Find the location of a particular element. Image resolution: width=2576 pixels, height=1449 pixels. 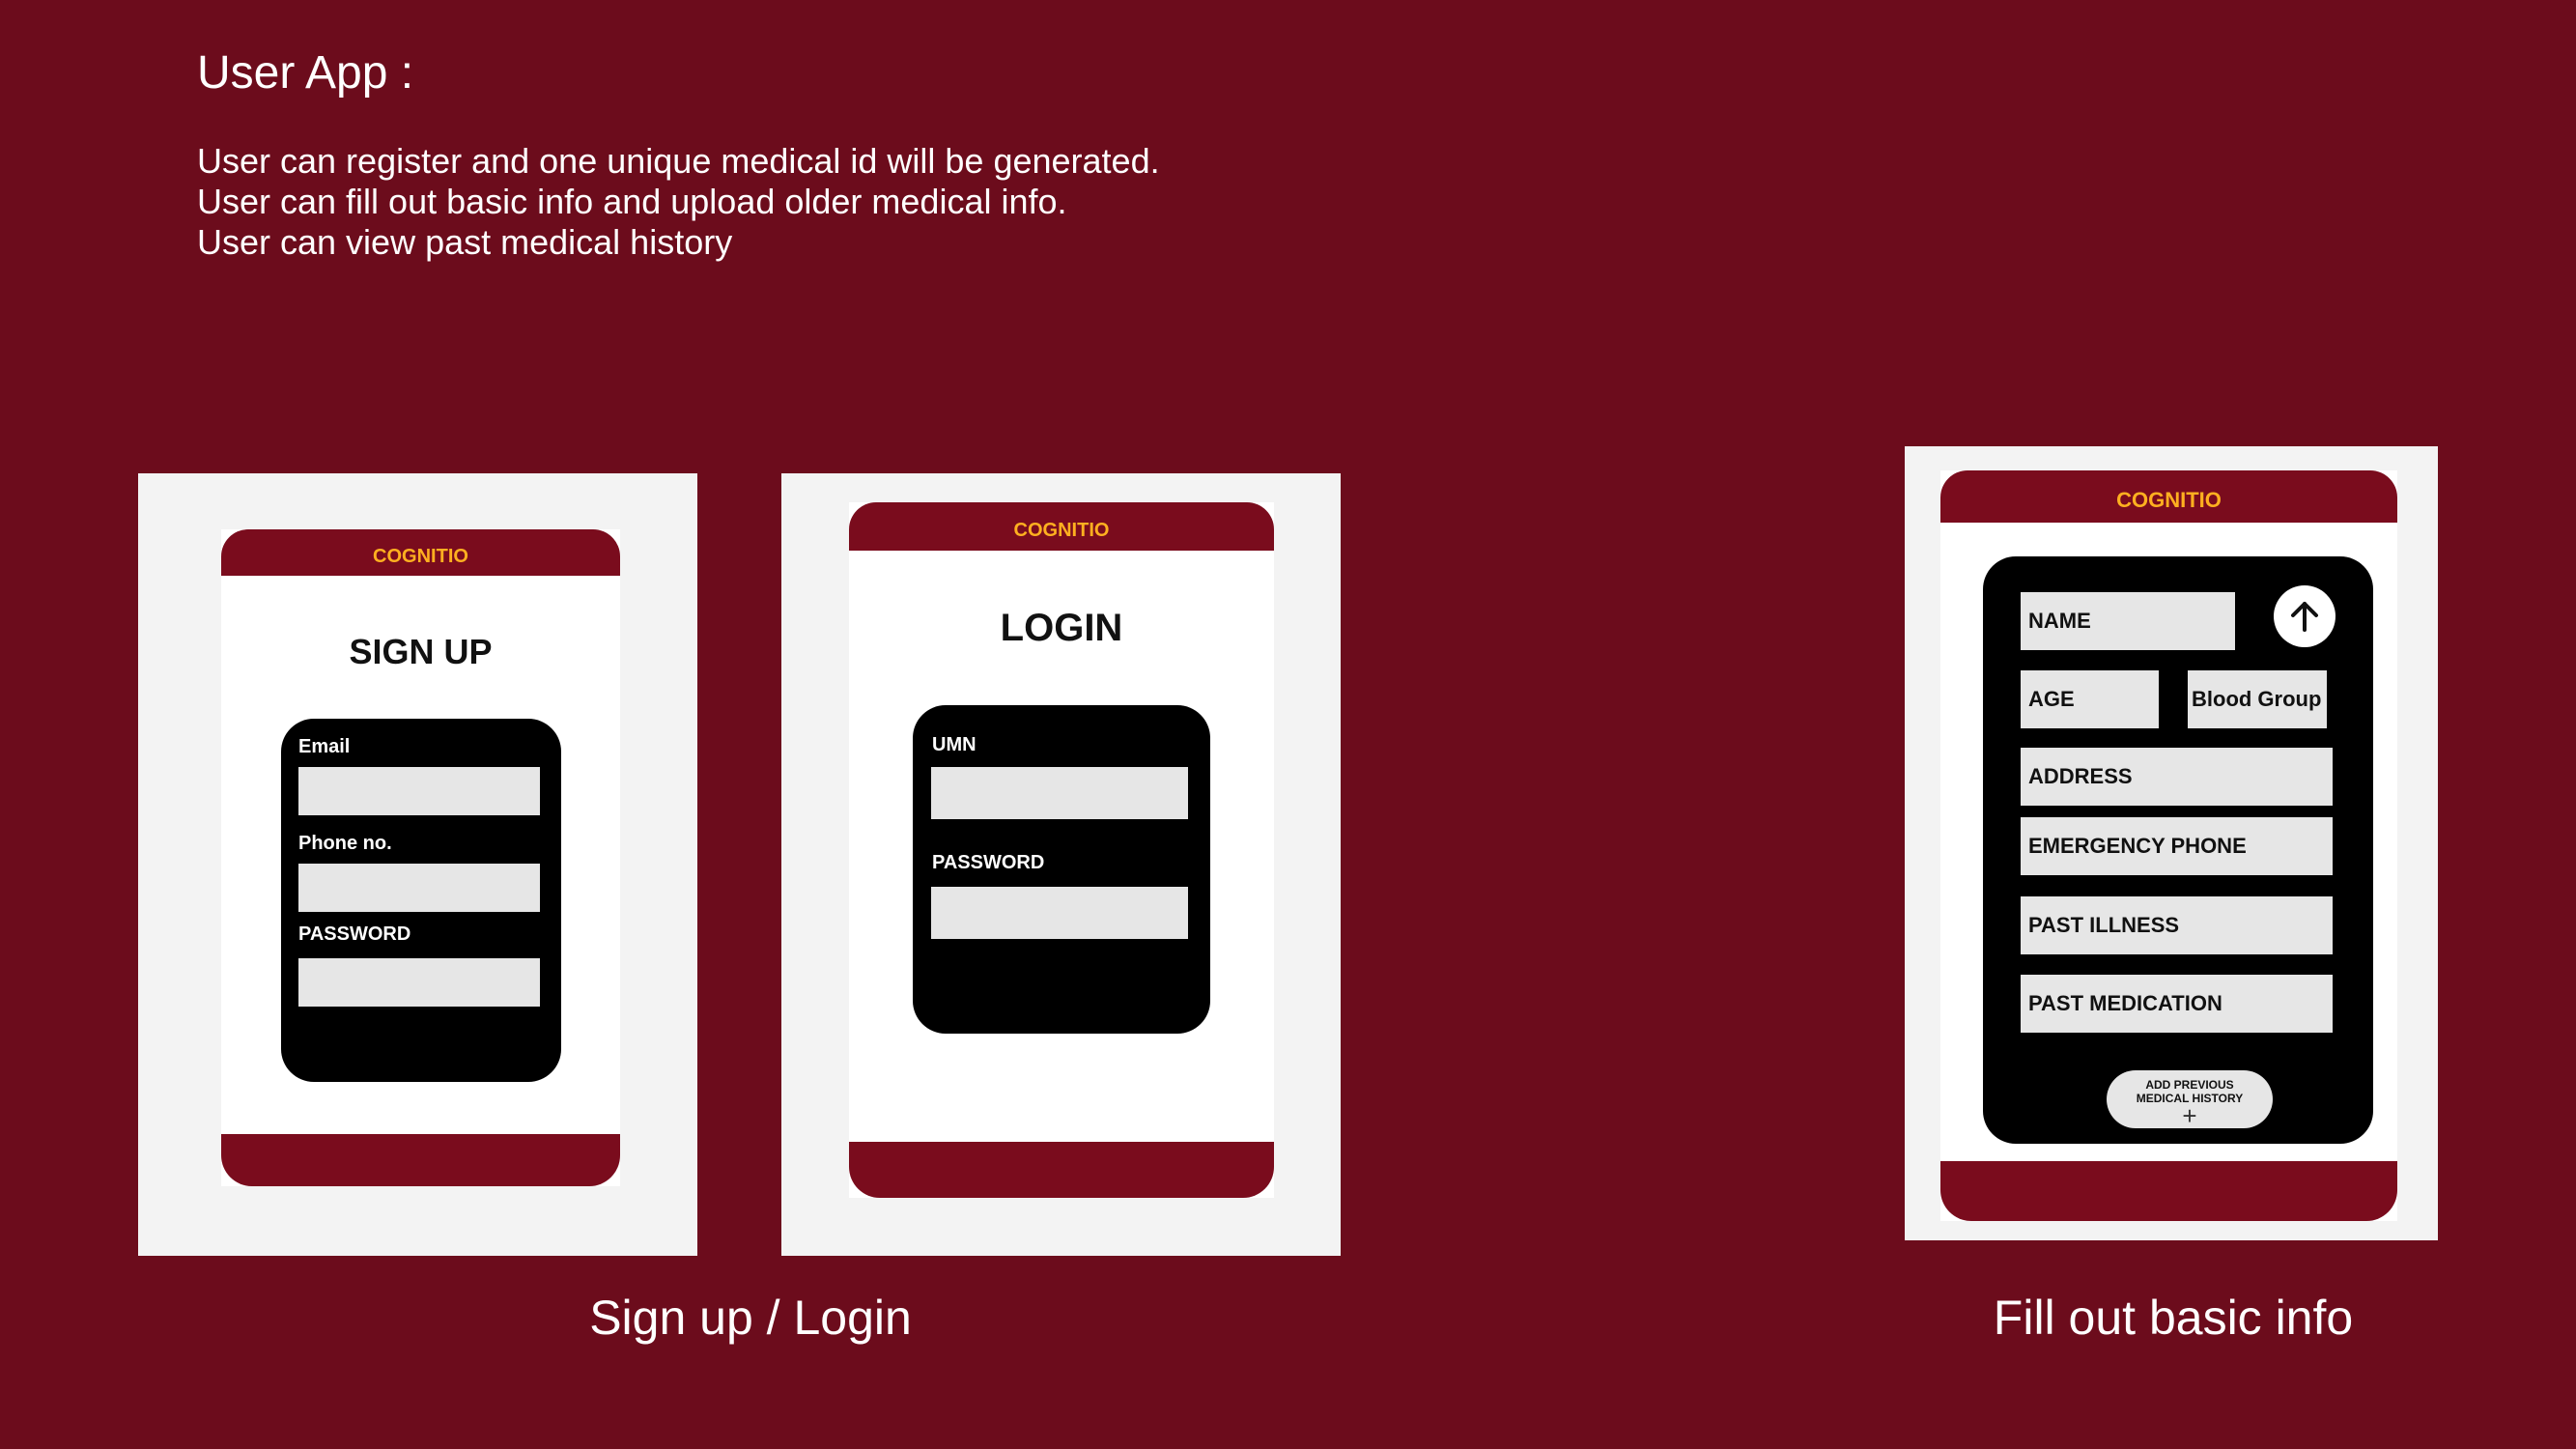

email-label: Email is located at coordinates (324, 746).